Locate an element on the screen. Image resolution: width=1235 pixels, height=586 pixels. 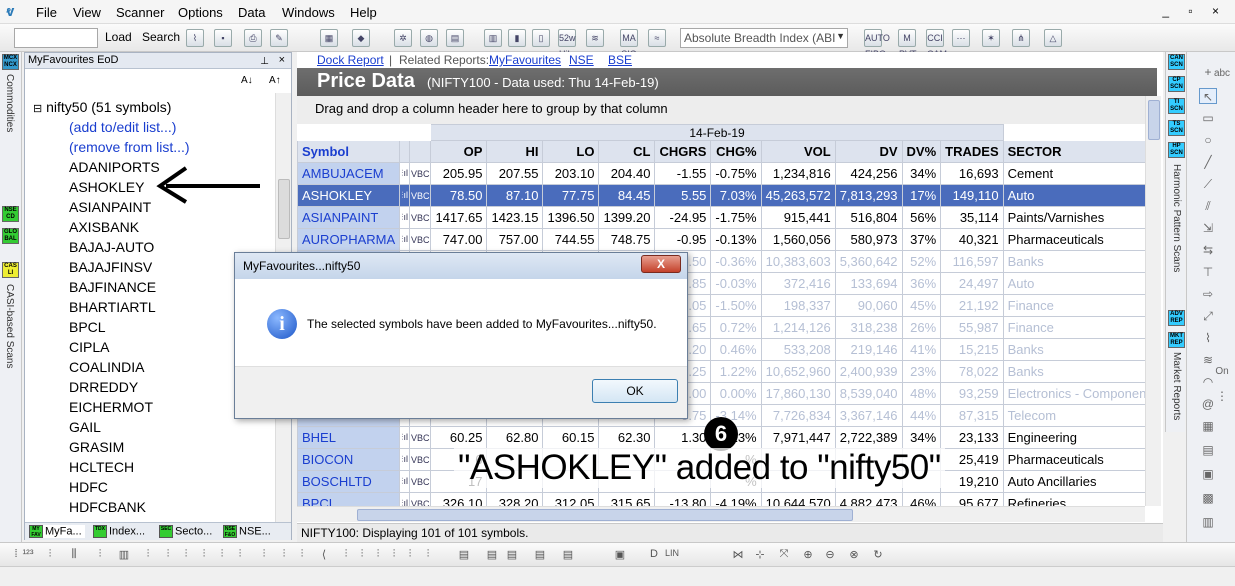
cci-cam-icon: CCI CAM is located at coordinates (936, 44).